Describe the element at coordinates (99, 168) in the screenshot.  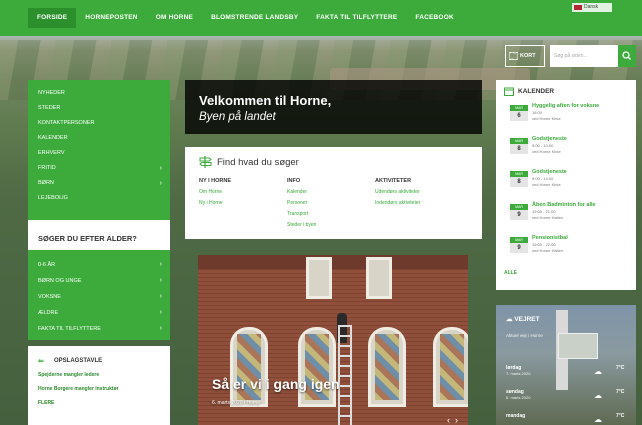
I see `sidebar-item-fritid: FRITID ›` at that location.